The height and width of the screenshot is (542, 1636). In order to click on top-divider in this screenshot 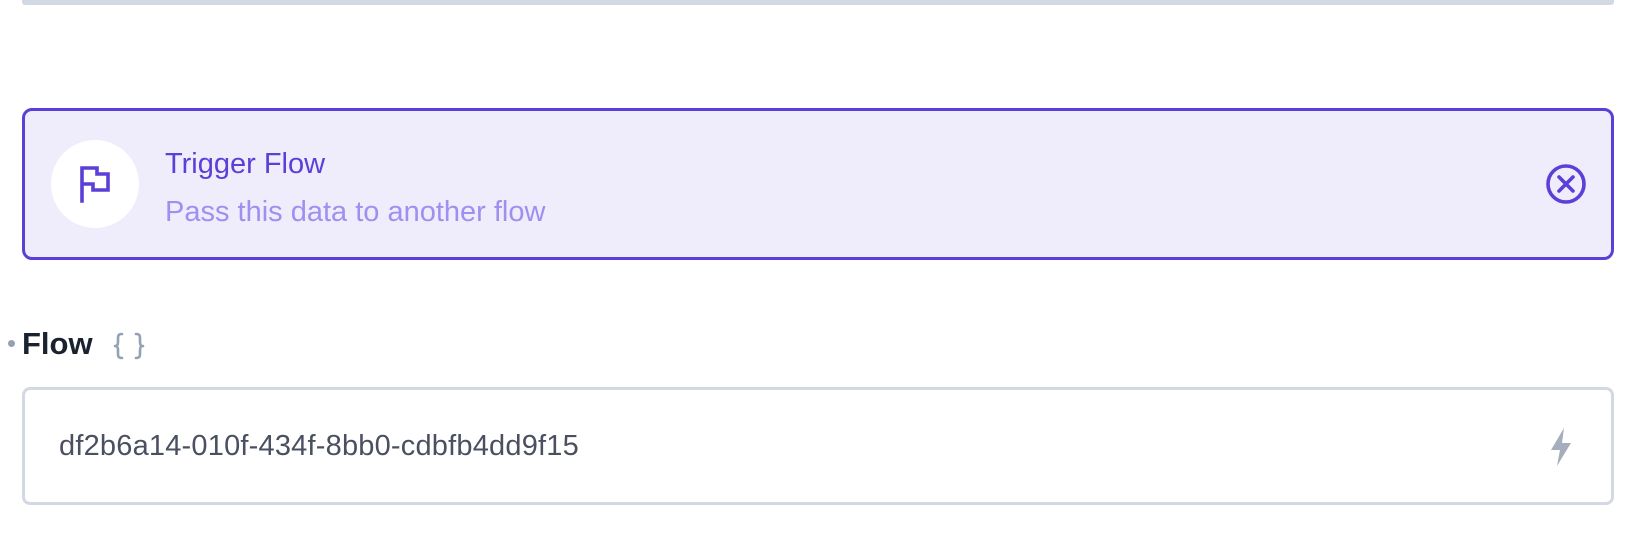, I will do `click(818, 2)`.